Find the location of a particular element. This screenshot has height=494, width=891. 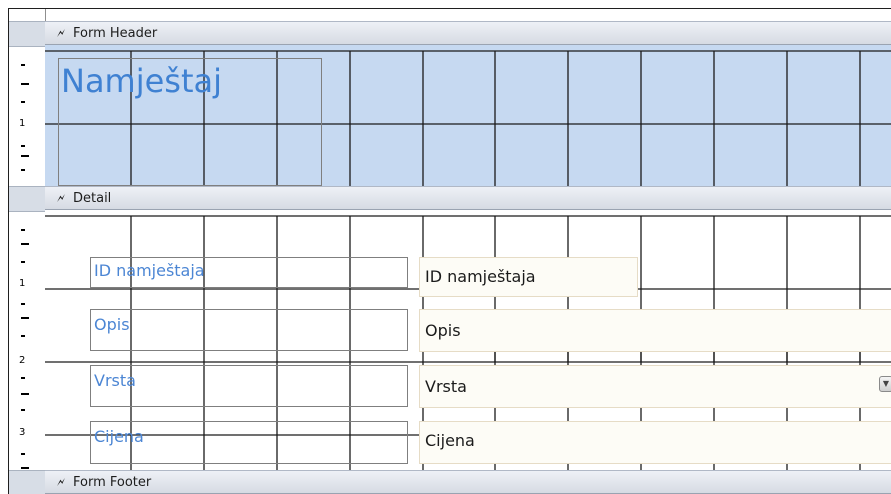

label-opis: Opis is located at coordinates (249, 330).